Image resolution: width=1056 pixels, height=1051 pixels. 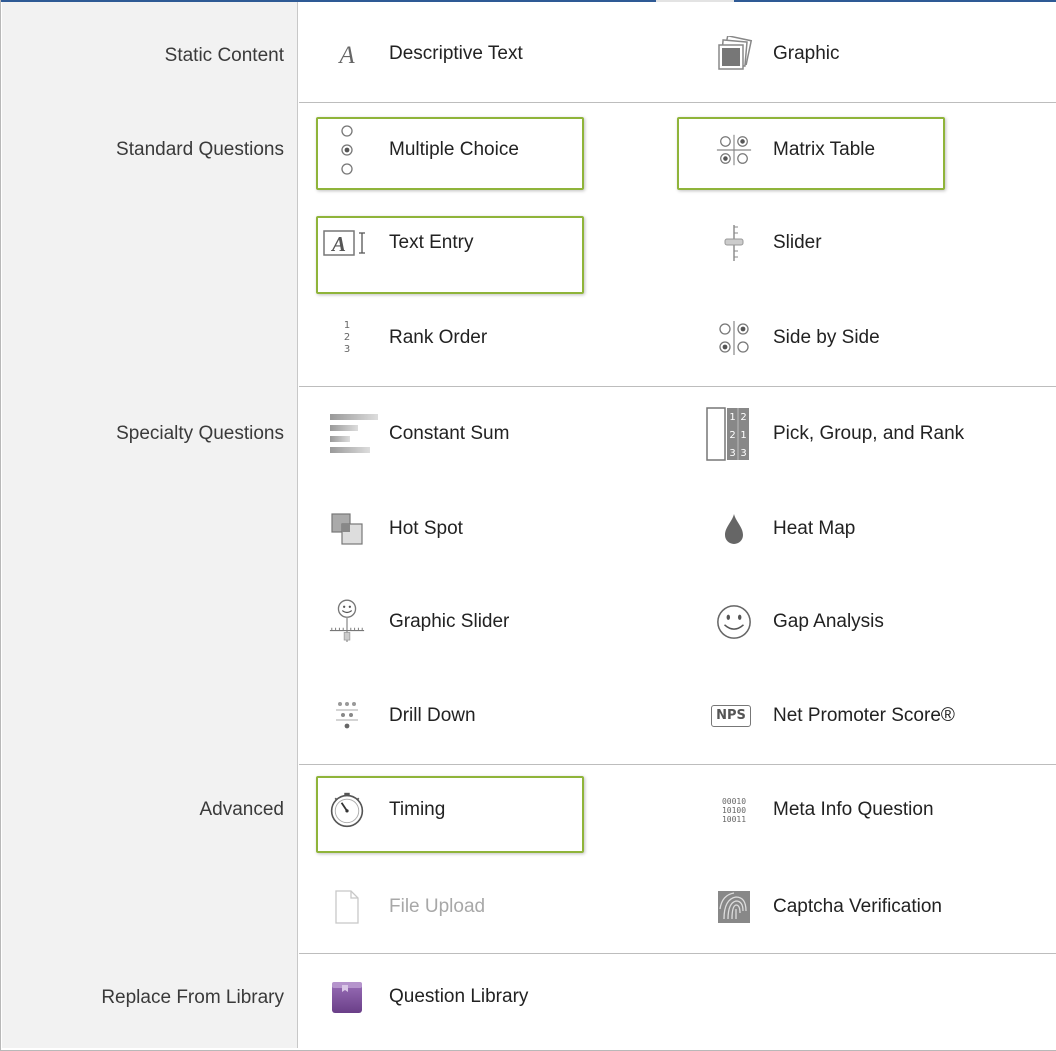 I want to click on item-label: Timing, so click(x=417, y=809).